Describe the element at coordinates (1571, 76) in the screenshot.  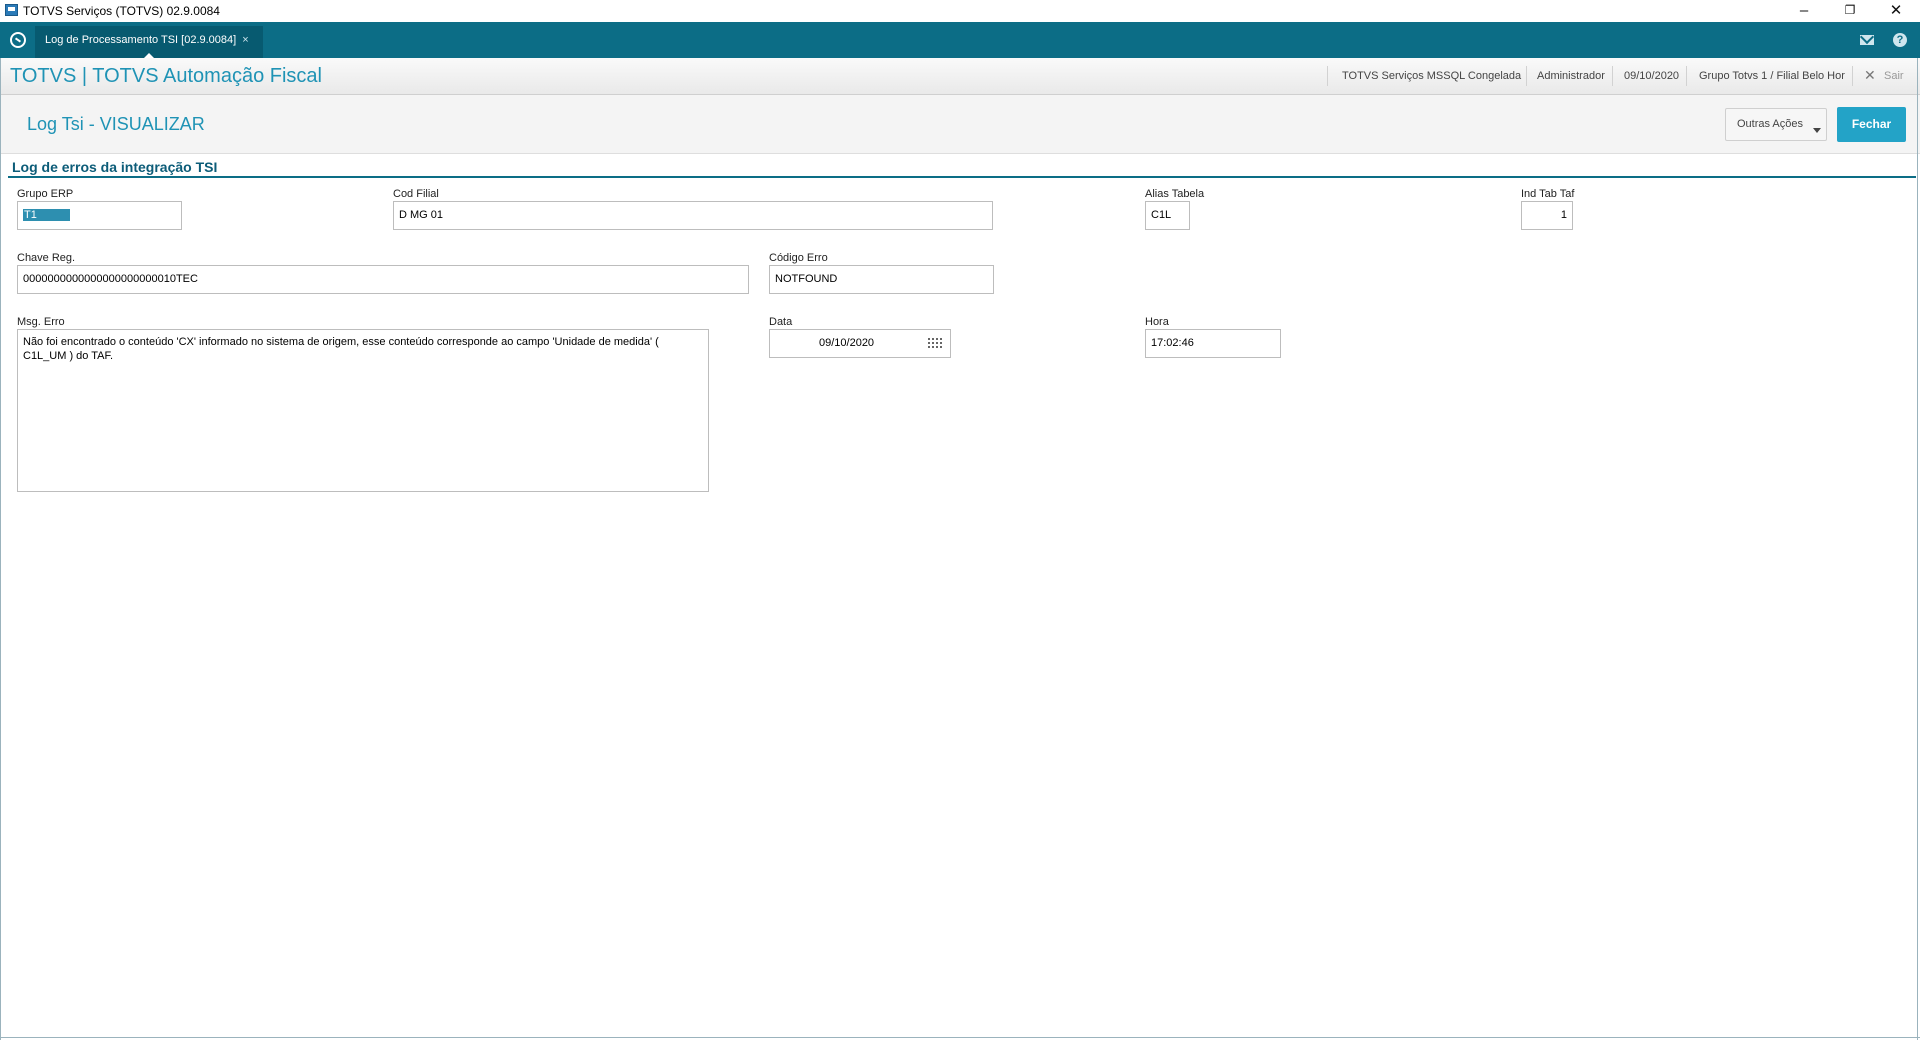
I see `user-label: Administrador` at that location.